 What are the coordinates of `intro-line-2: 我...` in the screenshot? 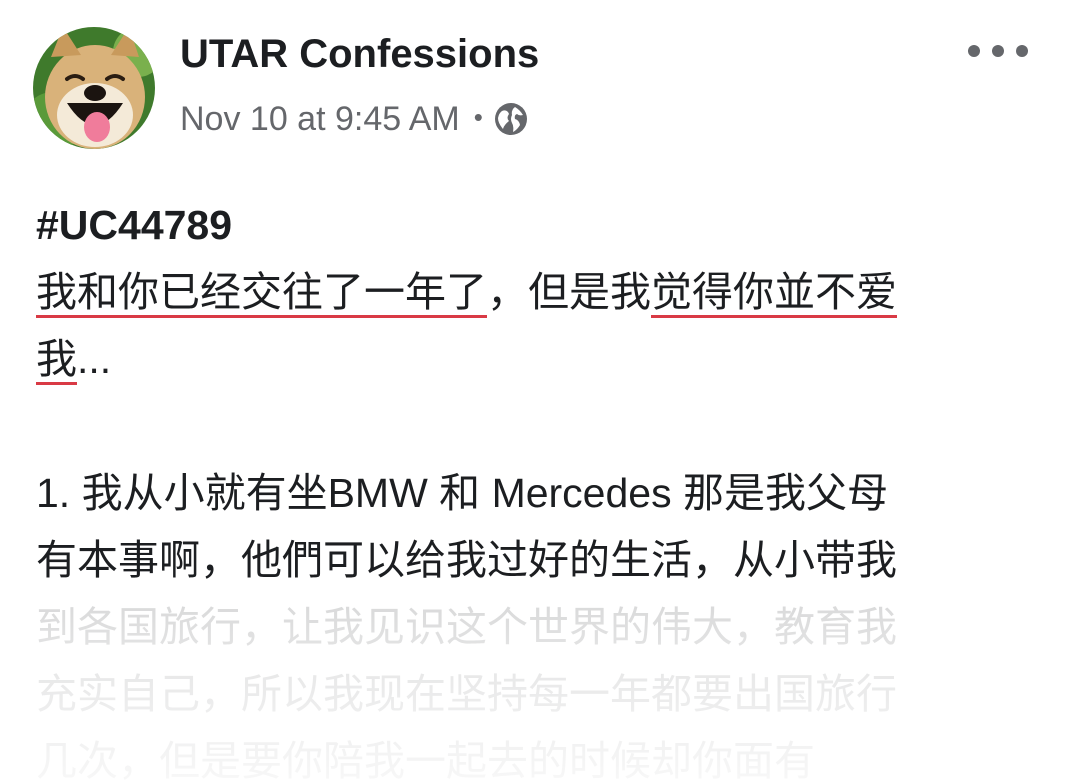 It's located at (541, 359).